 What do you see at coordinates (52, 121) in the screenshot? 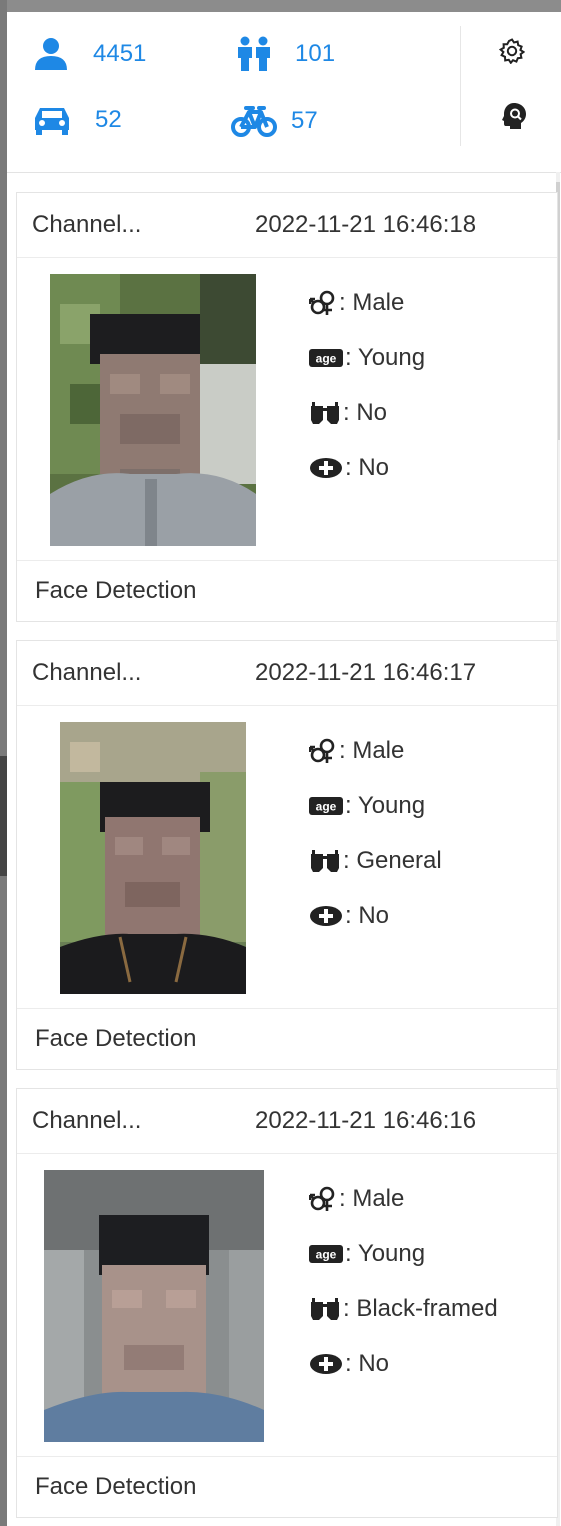
I see `car-icon` at bounding box center [52, 121].